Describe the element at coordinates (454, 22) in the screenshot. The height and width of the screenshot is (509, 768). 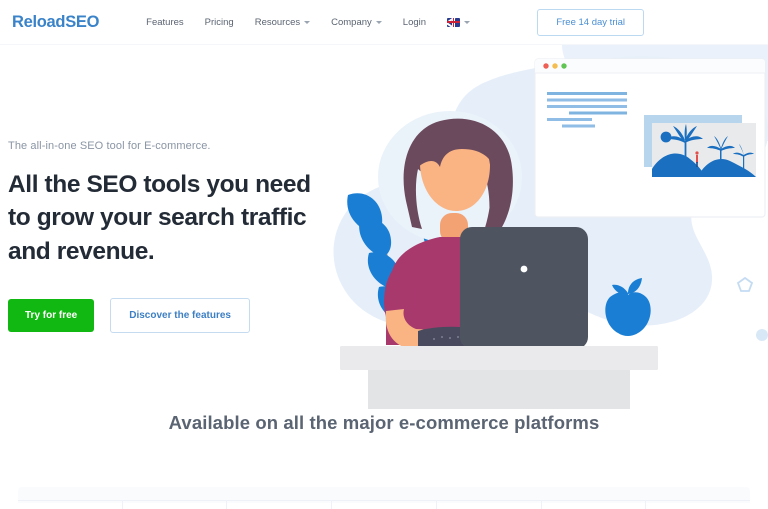
I see `uk-flag-icon` at that location.